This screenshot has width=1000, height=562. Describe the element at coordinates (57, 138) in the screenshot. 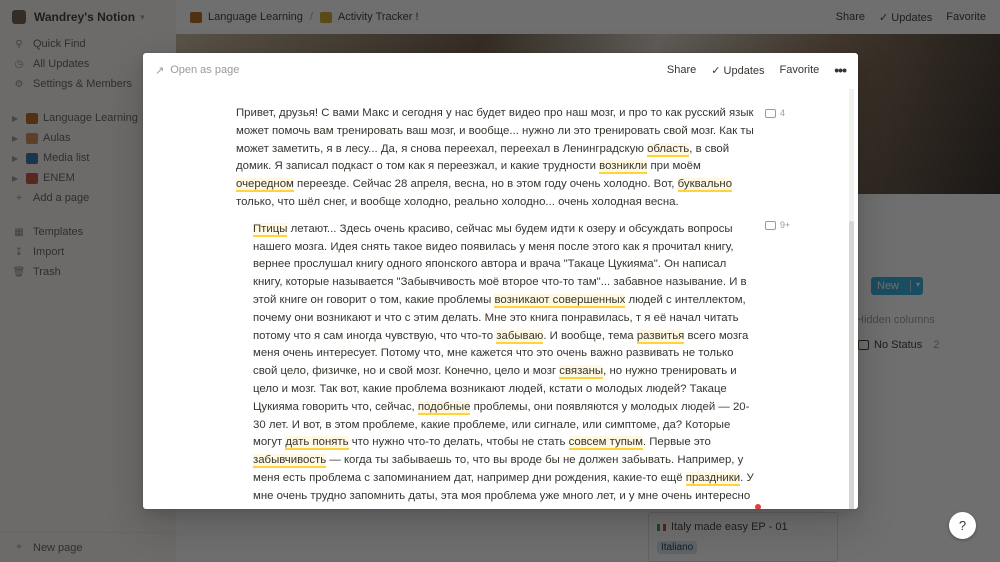

I see `sidebar-item-label: Aulas` at that location.